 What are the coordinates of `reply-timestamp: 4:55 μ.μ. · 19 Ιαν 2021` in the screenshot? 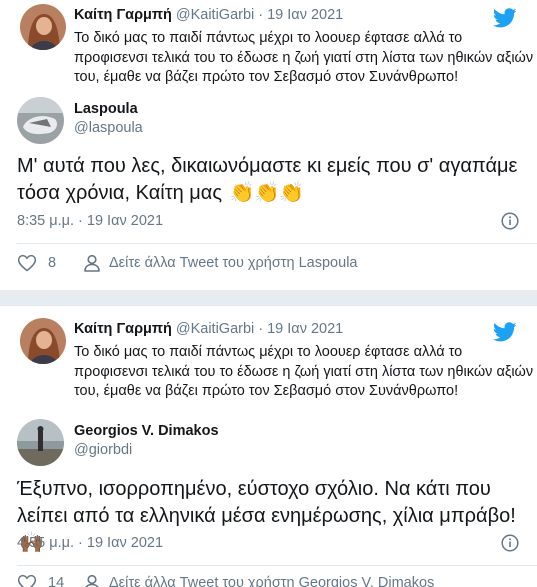 It's located at (90, 543).